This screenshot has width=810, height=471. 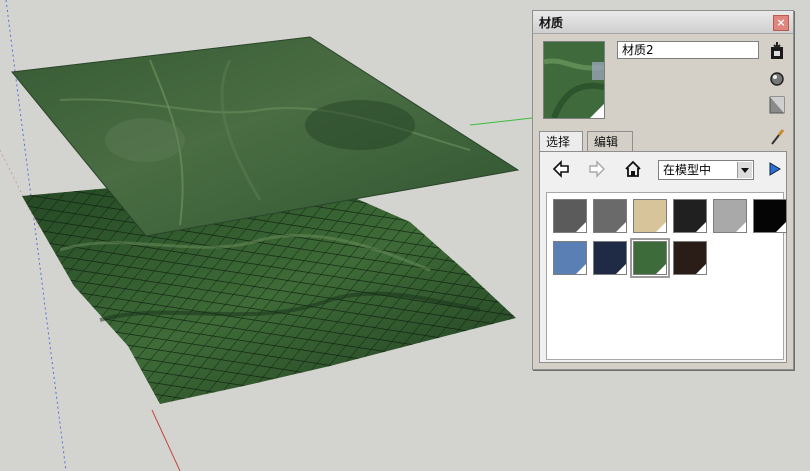 I want to click on material-preview, so click(x=574, y=80).